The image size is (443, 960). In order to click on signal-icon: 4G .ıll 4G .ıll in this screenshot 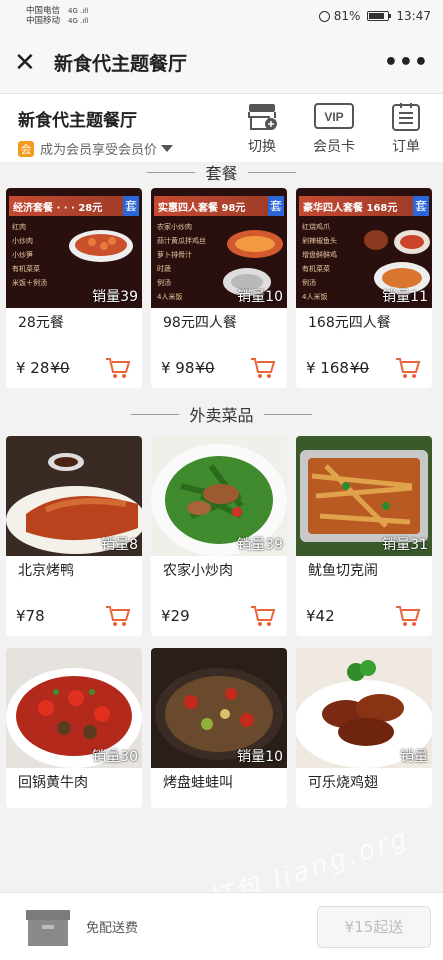, I will do `click(78, 16)`.